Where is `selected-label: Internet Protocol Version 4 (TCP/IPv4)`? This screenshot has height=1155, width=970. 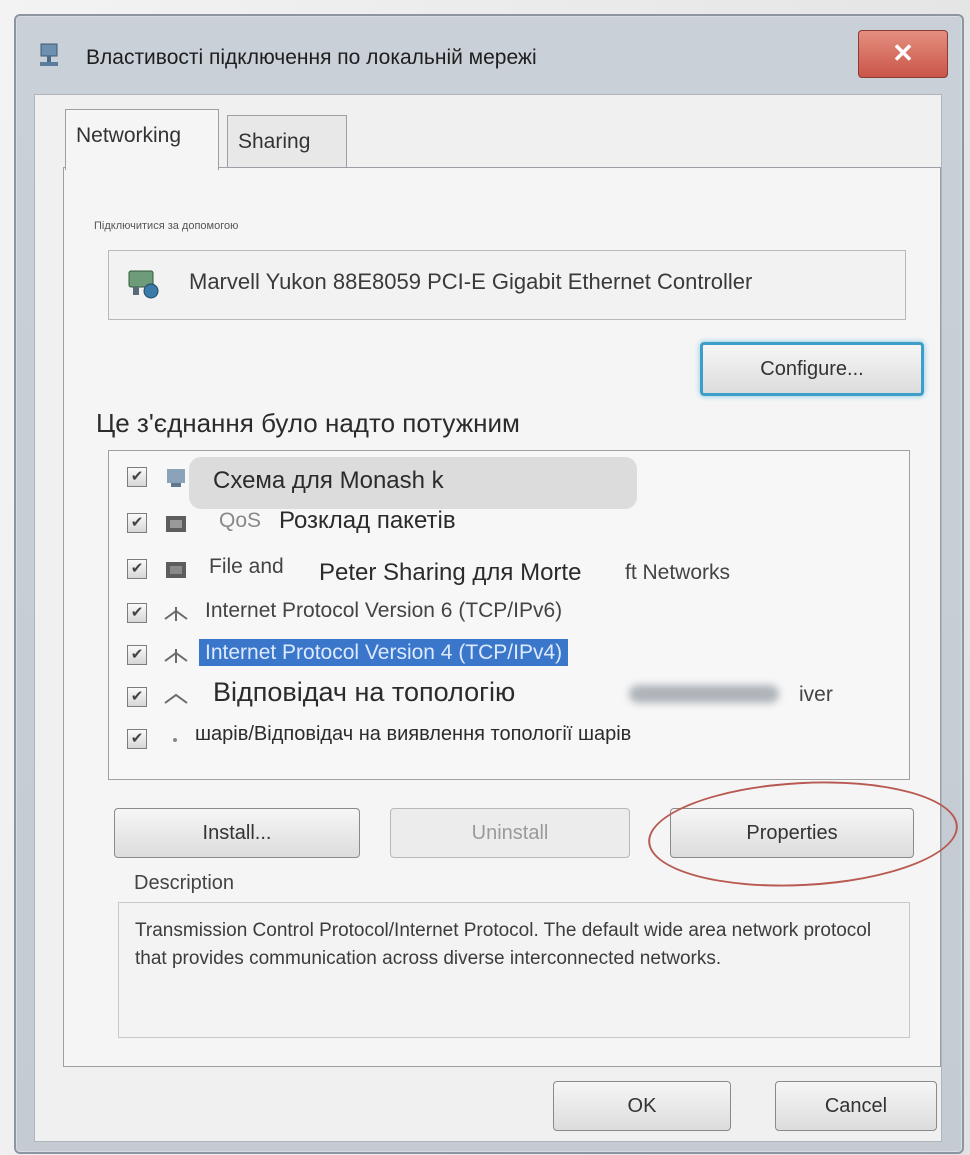
selected-label: Internet Protocol Version 4 (TCP/IPv4) is located at coordinates (384, 652).